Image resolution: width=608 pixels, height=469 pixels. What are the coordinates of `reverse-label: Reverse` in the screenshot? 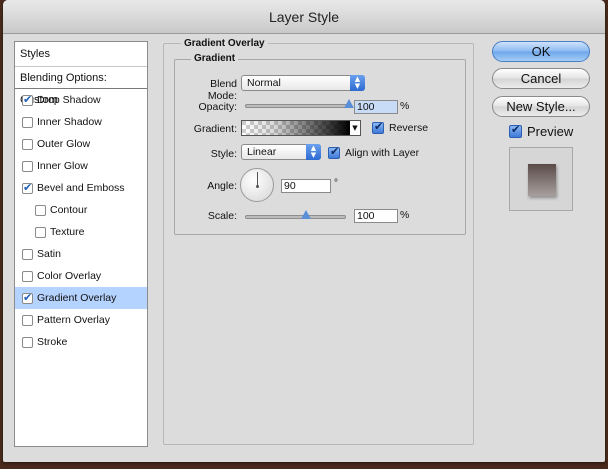 It's located at (409, 128).